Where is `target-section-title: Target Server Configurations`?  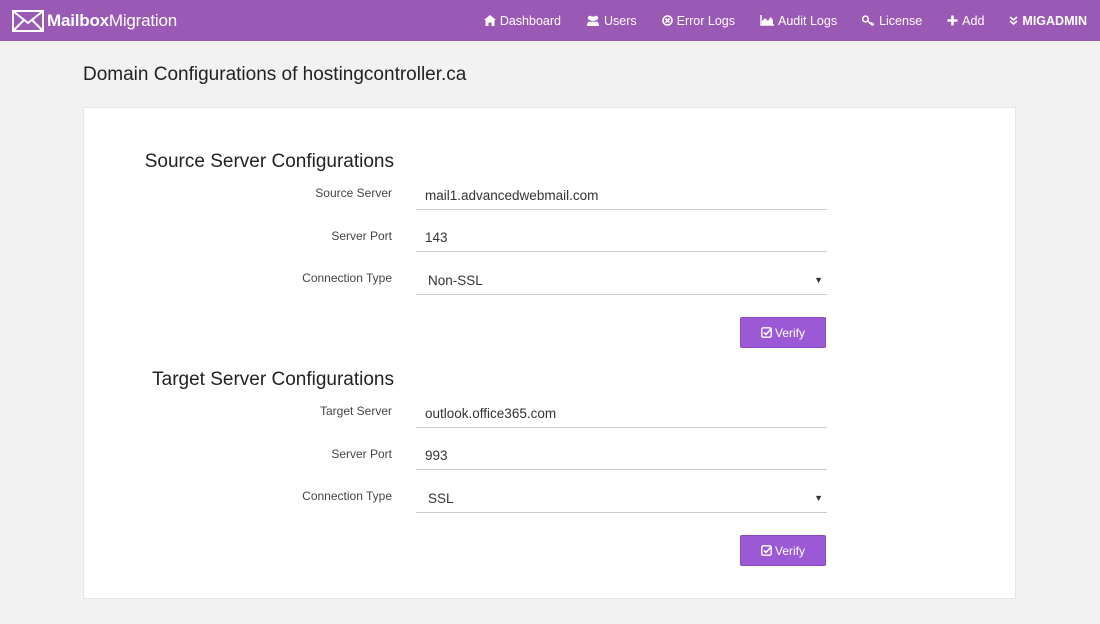 target-section-title: Target Server Configurations is located at coordinates (273, 379).